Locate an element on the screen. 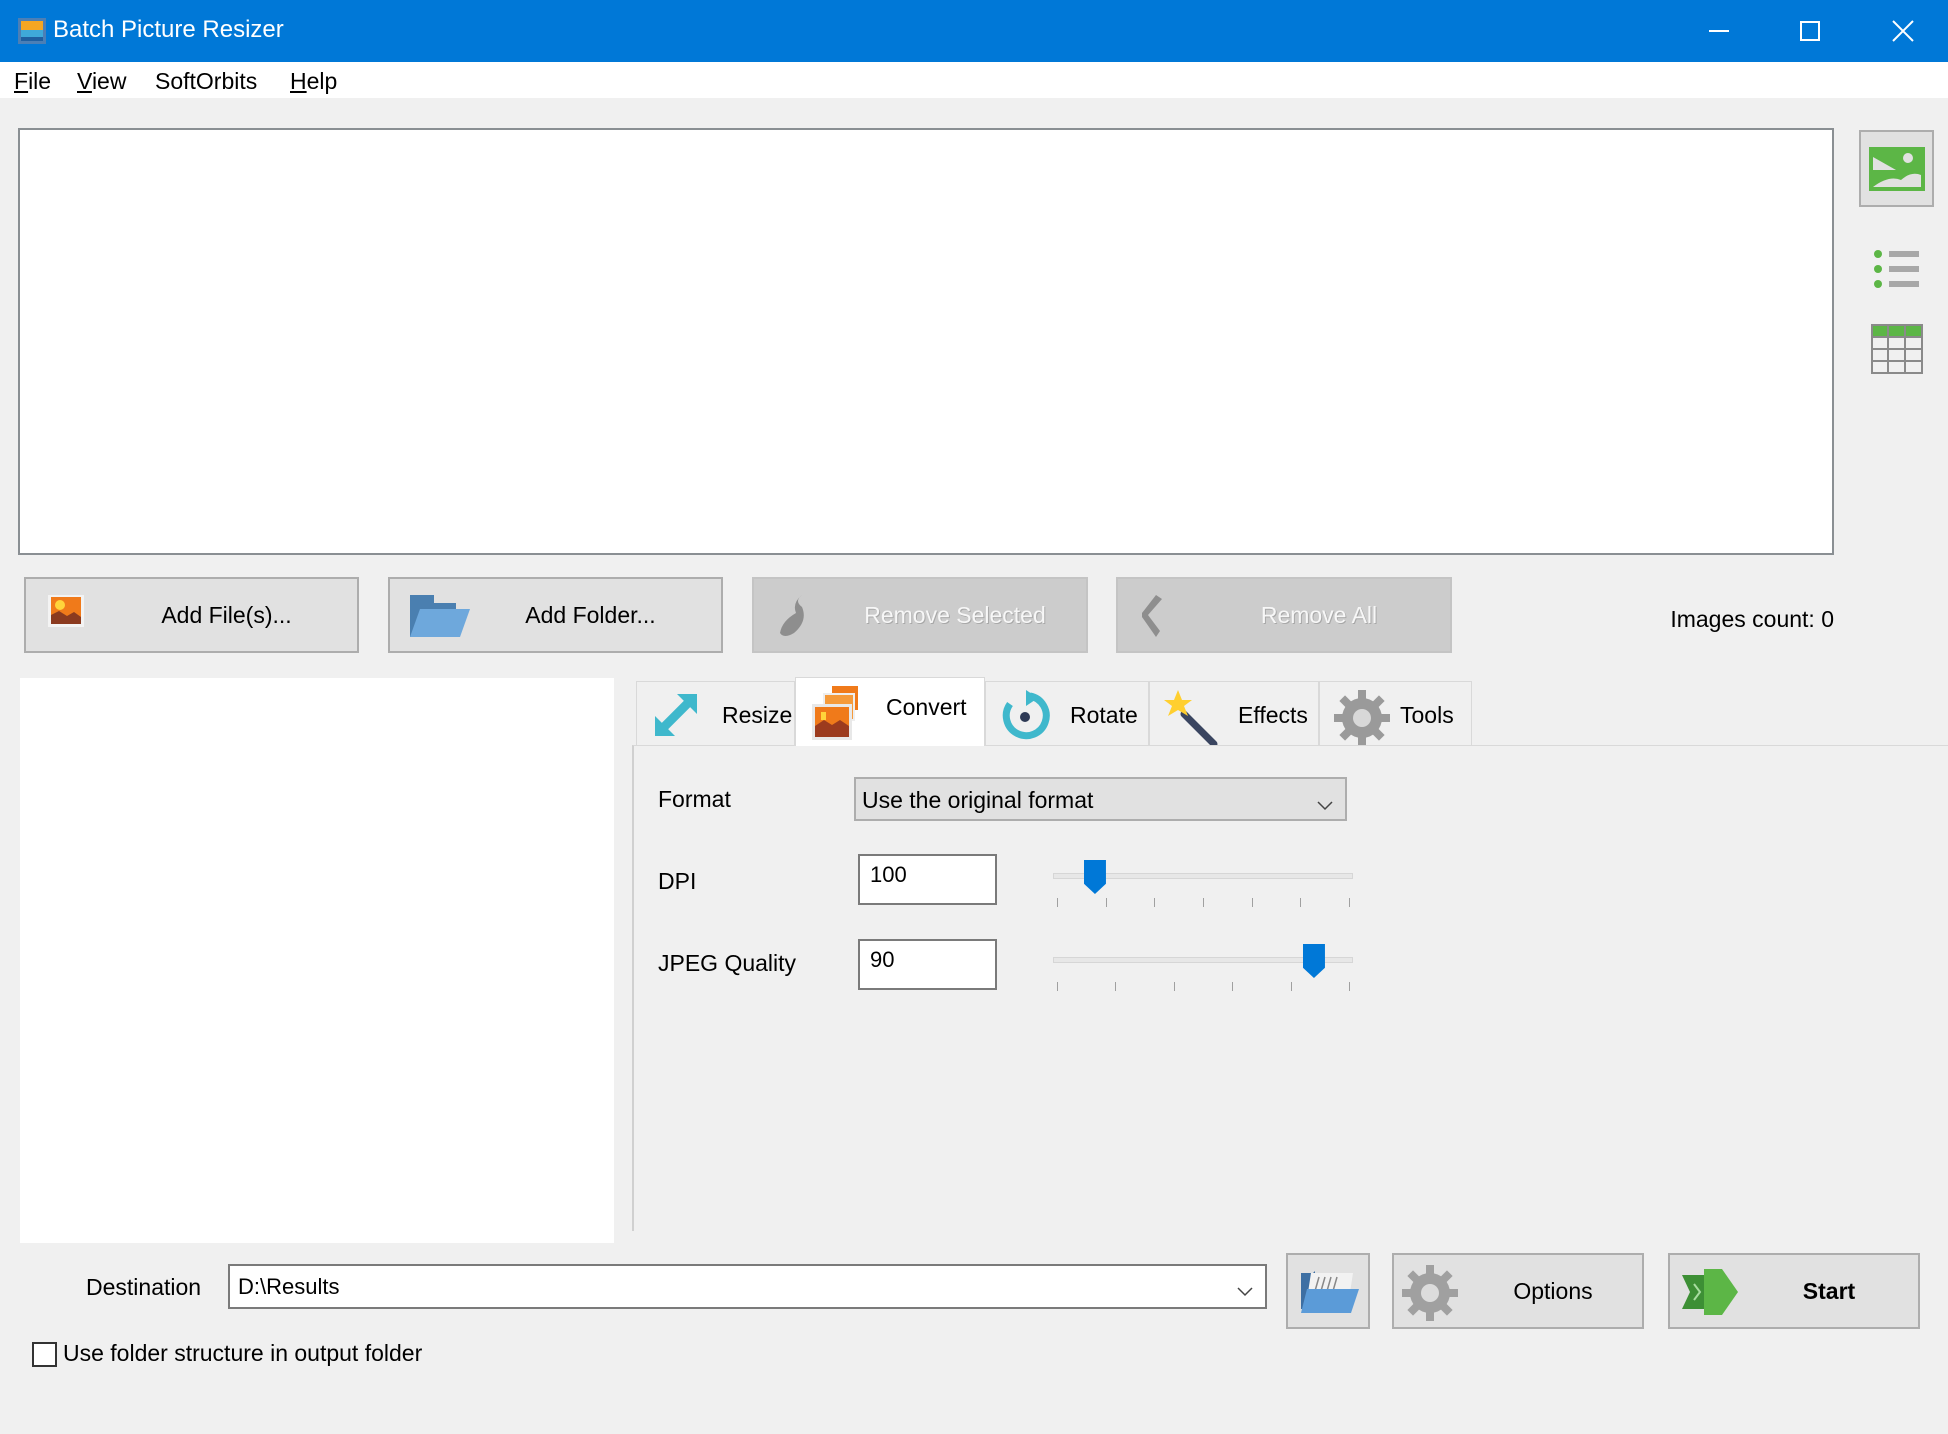 Image resolution: width=1948 pixels, height=1434 pixels. open-folder-icon is located at coordinates (1330, 1292).